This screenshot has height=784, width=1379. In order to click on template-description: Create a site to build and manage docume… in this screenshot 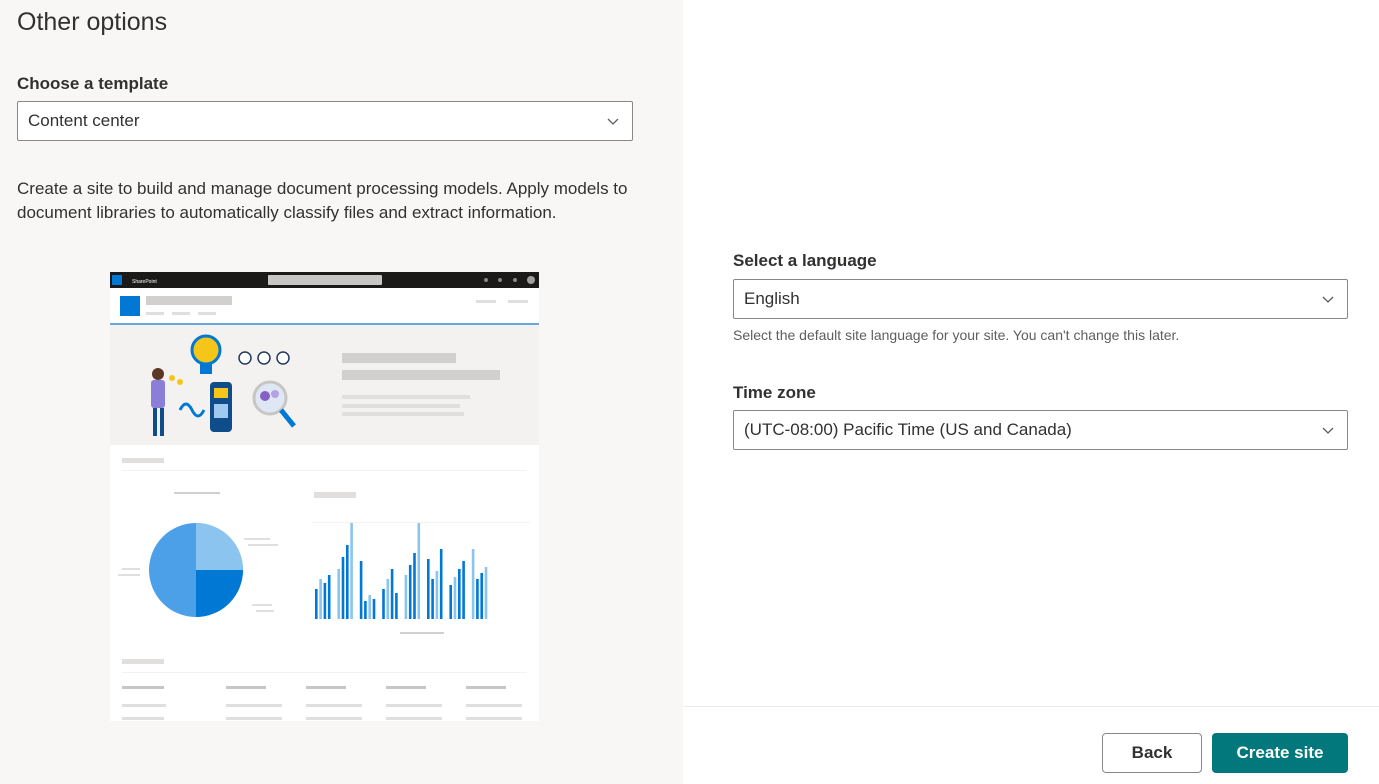, I will do `click(322, 200)`.